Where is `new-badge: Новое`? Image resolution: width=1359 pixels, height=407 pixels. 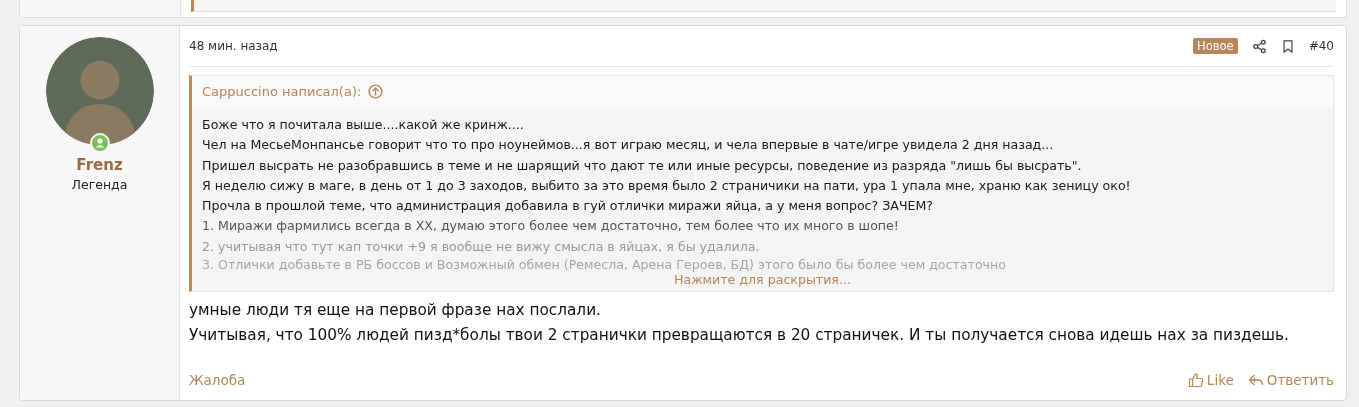 new-badge: Новое is located at coordinates (1215, 46).